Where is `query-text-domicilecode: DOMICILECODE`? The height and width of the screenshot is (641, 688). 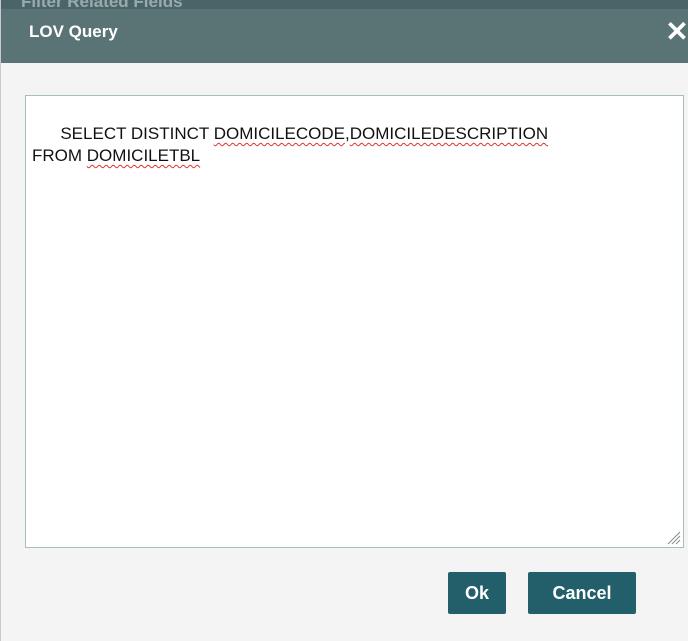
query-text-domicilecode: DOMICILECODE is located at coordinates (279, 133).